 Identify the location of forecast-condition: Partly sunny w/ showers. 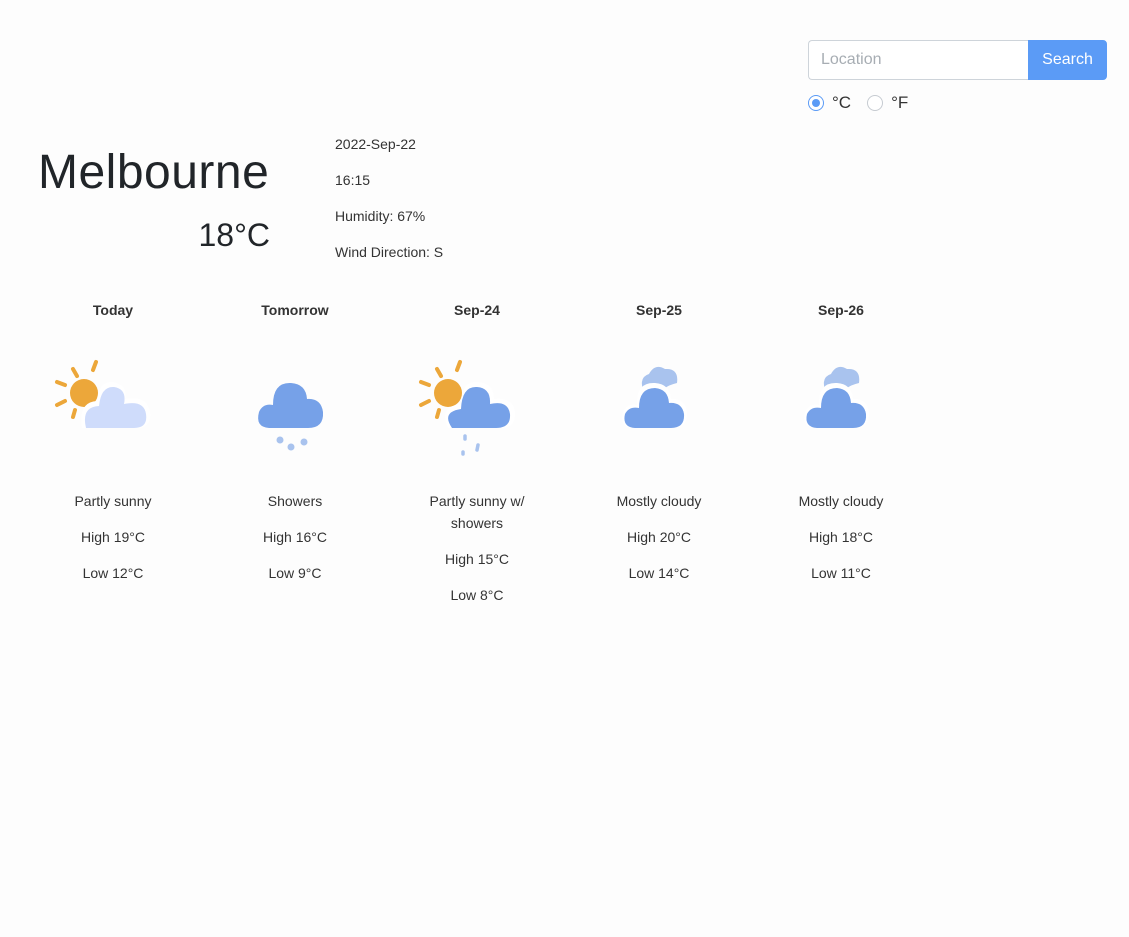
(477, 512).